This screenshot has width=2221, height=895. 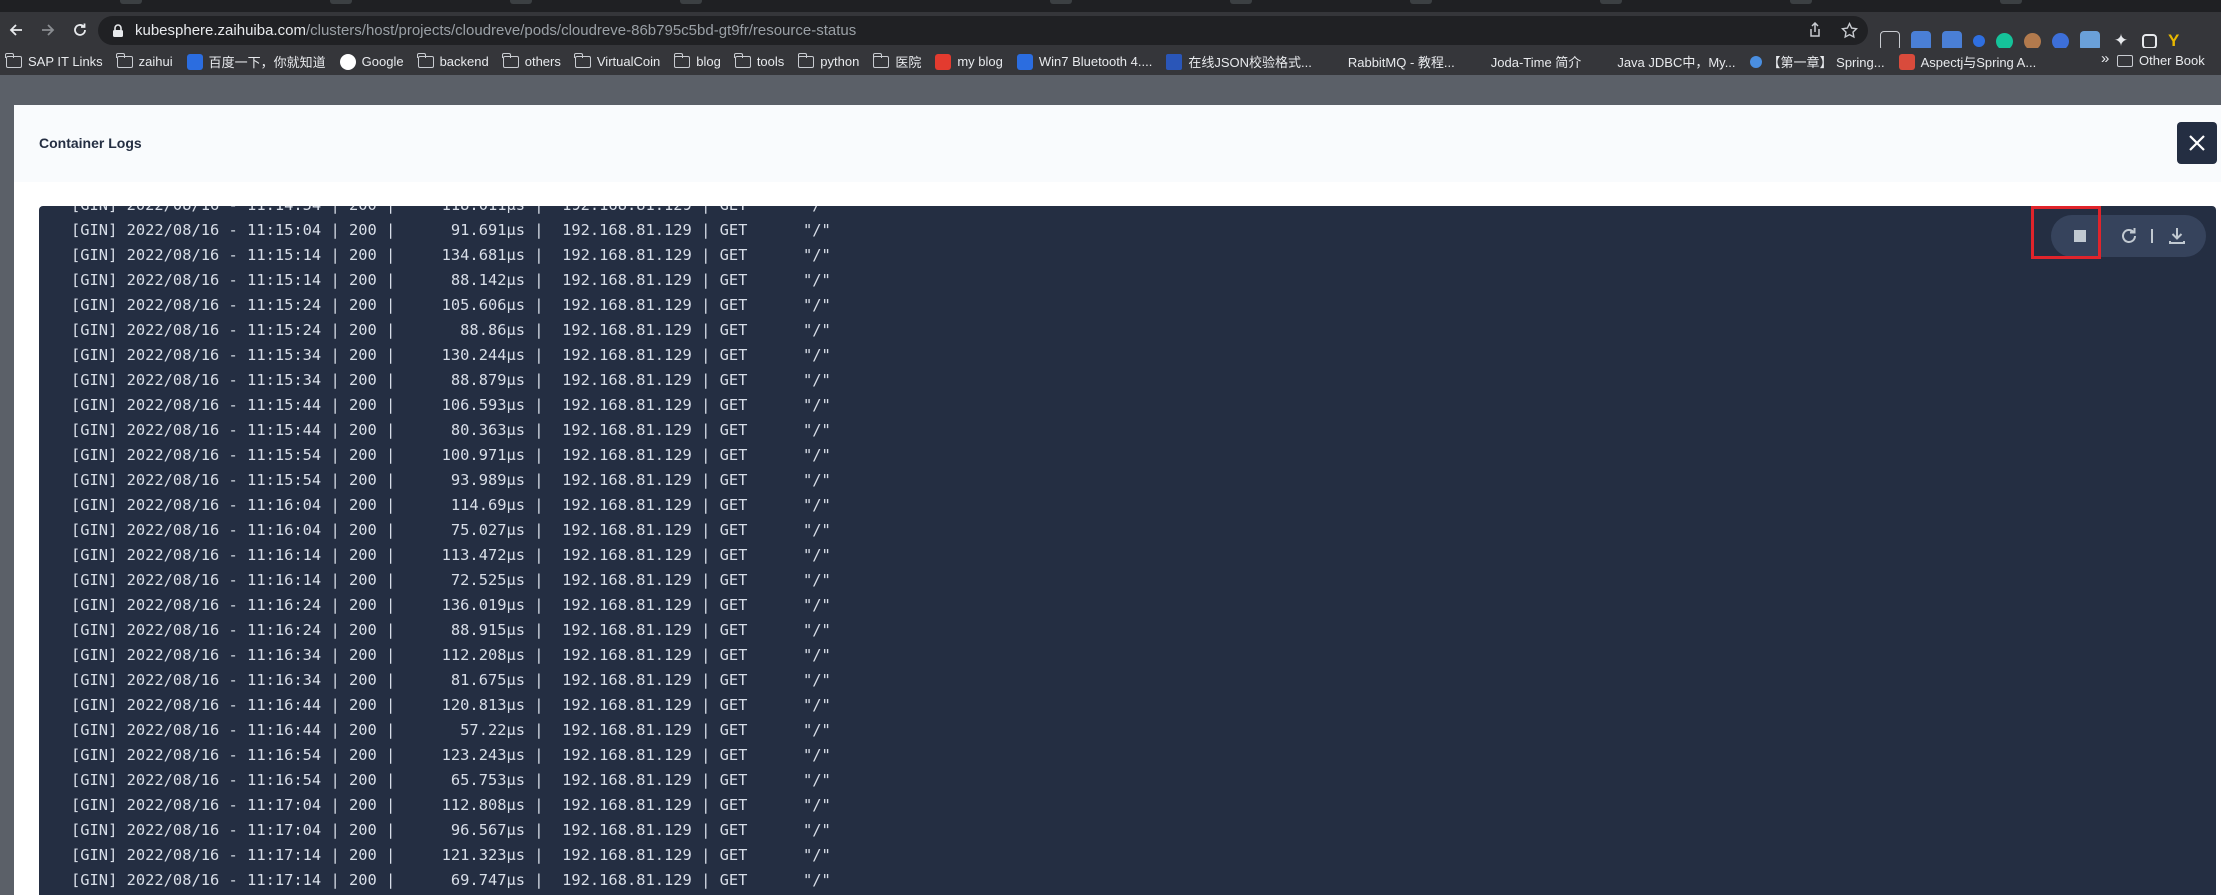 I want to click on refresh-button, so click(x=2129, y=236).